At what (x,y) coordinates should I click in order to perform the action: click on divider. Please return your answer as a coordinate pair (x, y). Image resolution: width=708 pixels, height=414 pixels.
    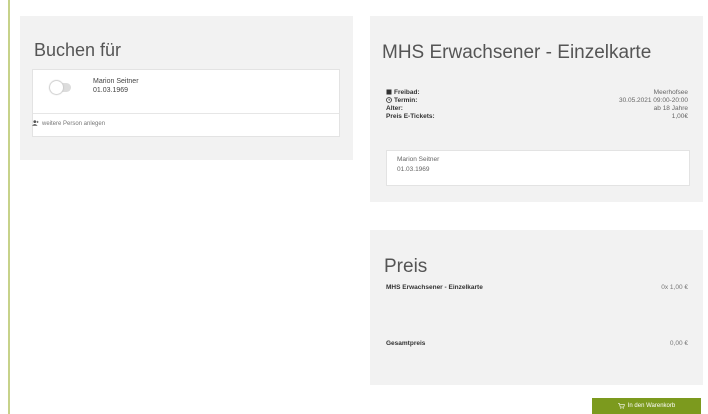
    Looking at the image, I should click on (186, 113).